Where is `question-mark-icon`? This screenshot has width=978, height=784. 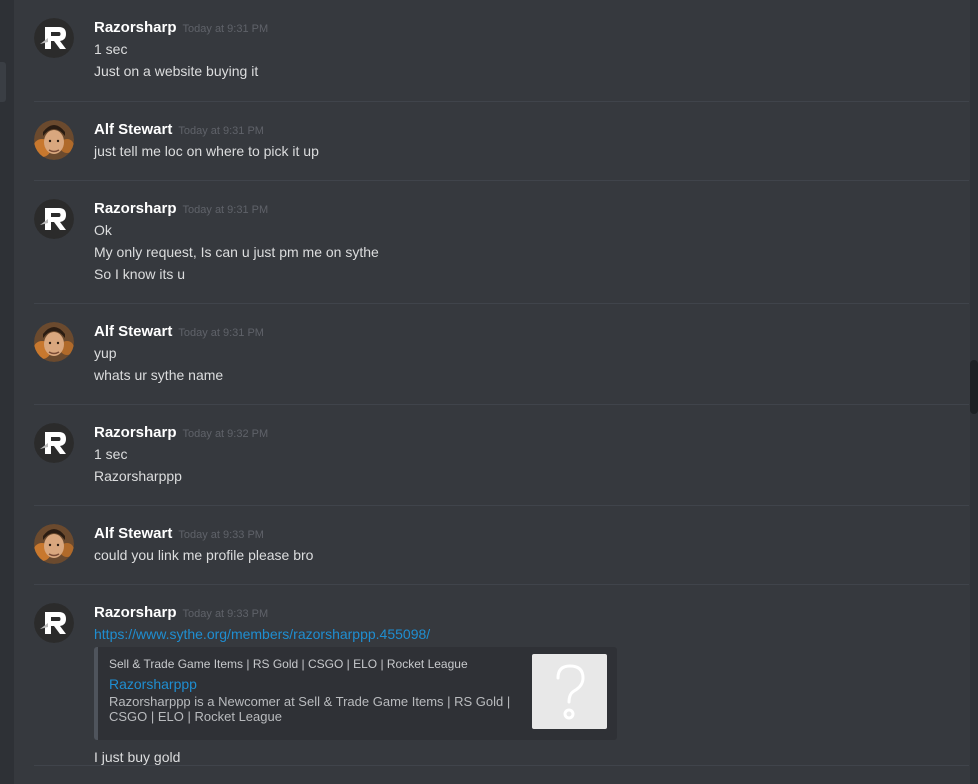 question-mark-icon is located at coordinates (569, 691).